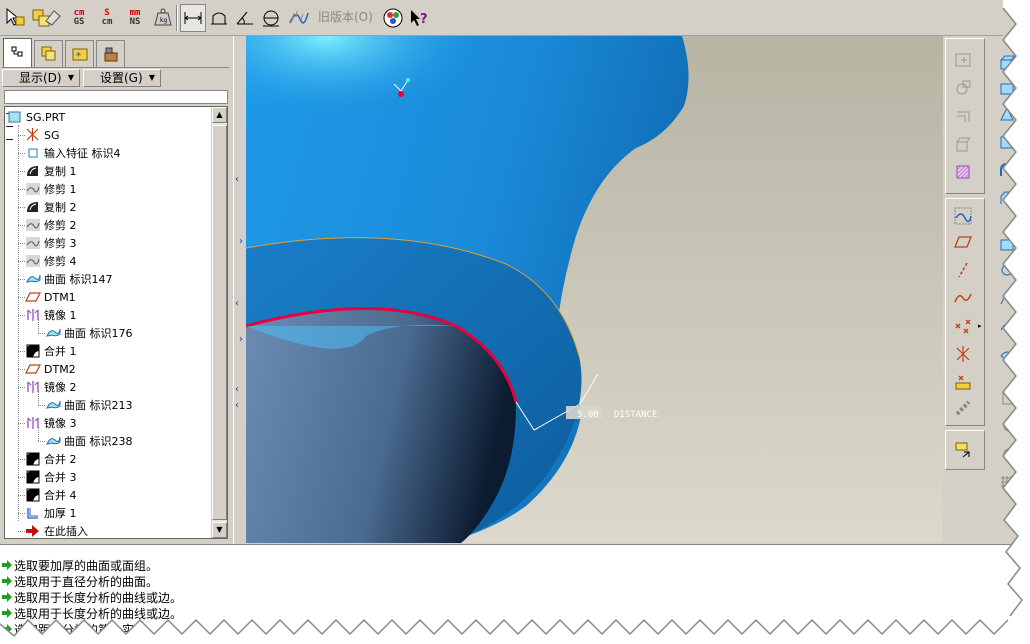 The width and height of the screenshot is (1030, 644). What do you see at coordinates (963, 354) in the screenshot?
I see `datum-csys-icon` at bounding box center [963, 354].